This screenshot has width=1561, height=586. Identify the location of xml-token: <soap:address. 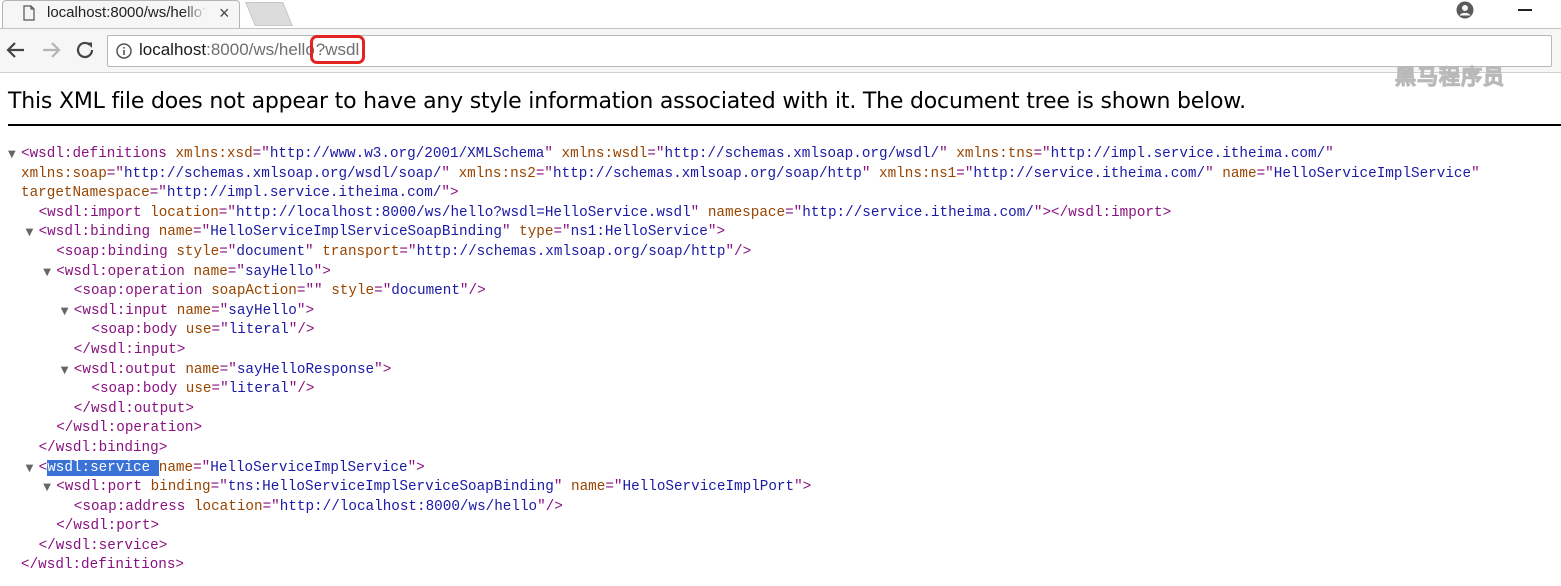
(129, 506).